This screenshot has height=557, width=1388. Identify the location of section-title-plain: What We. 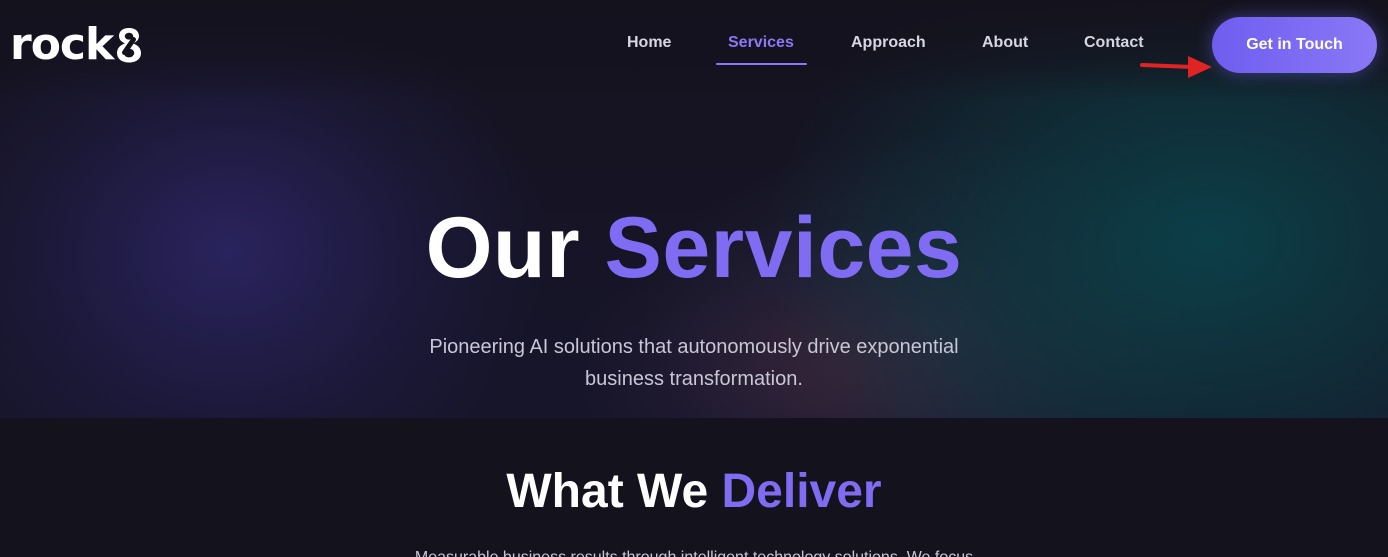
(607, 491).